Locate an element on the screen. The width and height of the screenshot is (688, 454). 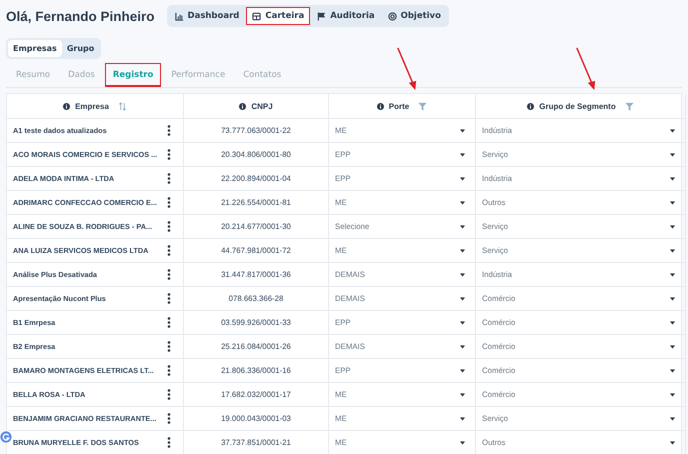
toggle-option: Empresas is located at coordinates (35, 48).